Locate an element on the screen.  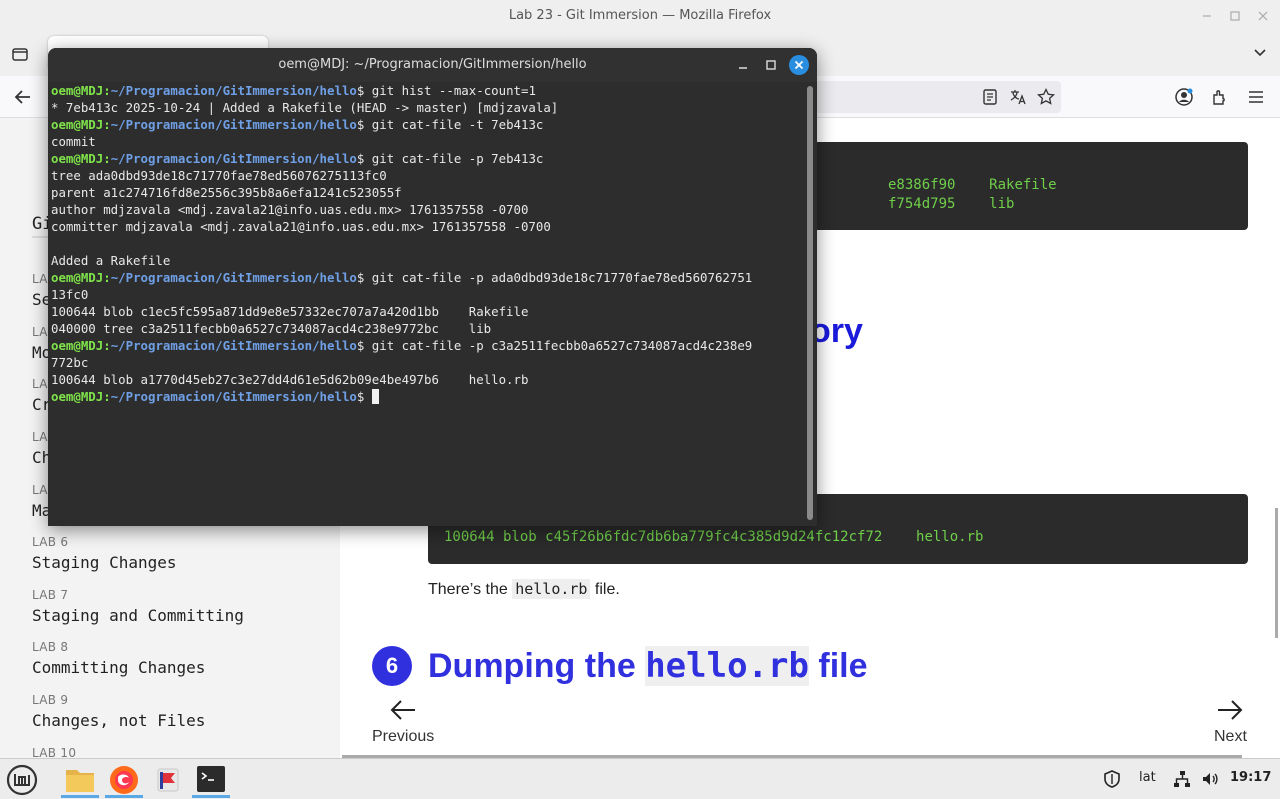
next-link: Next is located at coordinates (1230, 722).